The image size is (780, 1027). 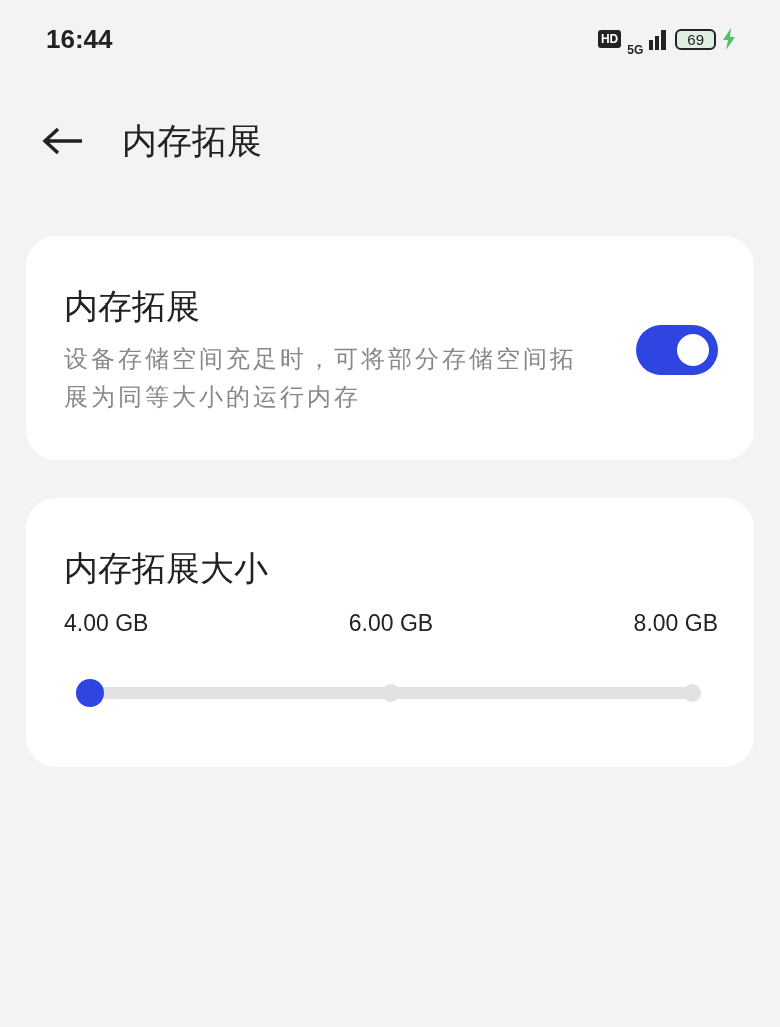 What do you see at coordinates (391, 623) in the screenshot?
I see `size-label: 6.00 GB` at bounding box center [391, 623].